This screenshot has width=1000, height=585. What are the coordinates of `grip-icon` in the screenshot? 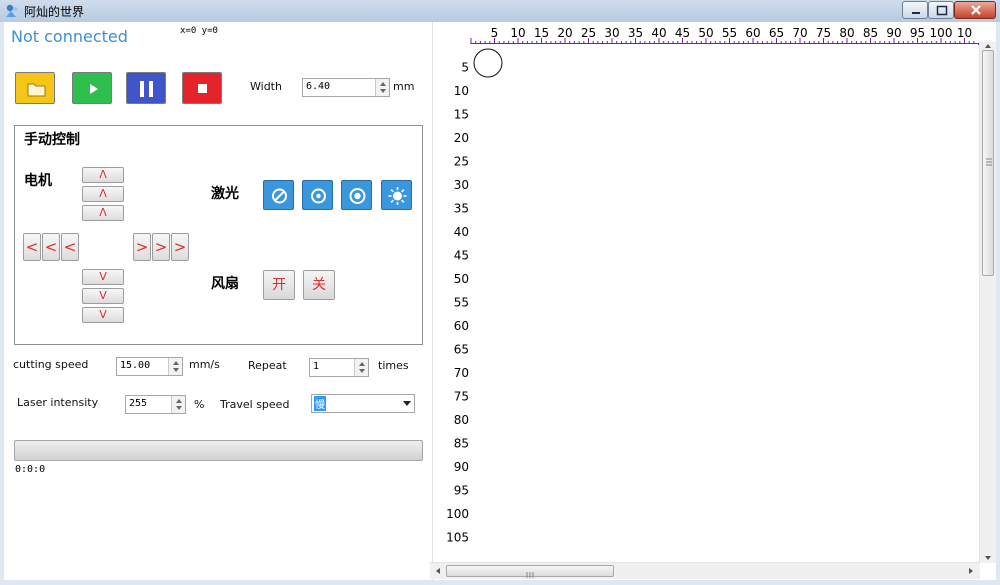 It's located at (989, 162).